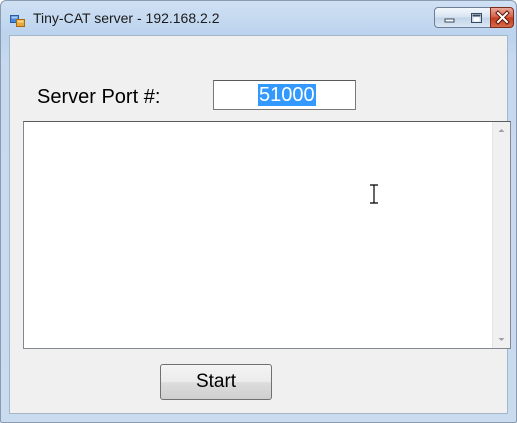  Describe the element at coordinates (258, 18) in the screenshot. I see `title-bar: Tiny-CAT server - 192.168.2.2` at that location.